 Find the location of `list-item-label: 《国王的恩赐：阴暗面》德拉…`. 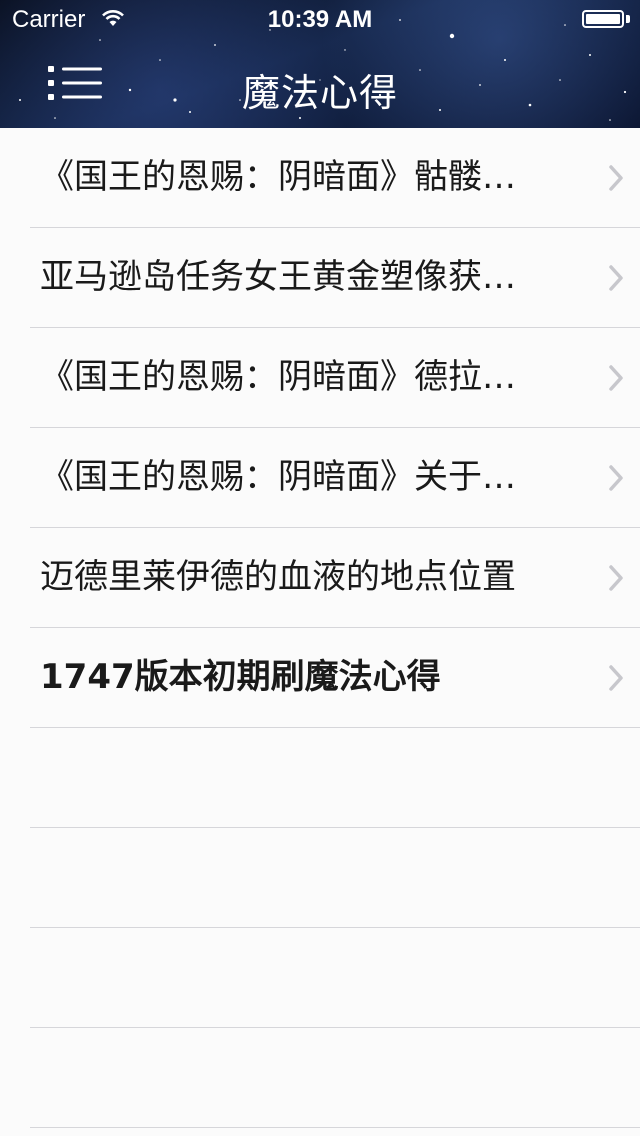

list-item-label: 《国王的恩赐：阴暗面》德拉… is located at coordinates (278, 377).